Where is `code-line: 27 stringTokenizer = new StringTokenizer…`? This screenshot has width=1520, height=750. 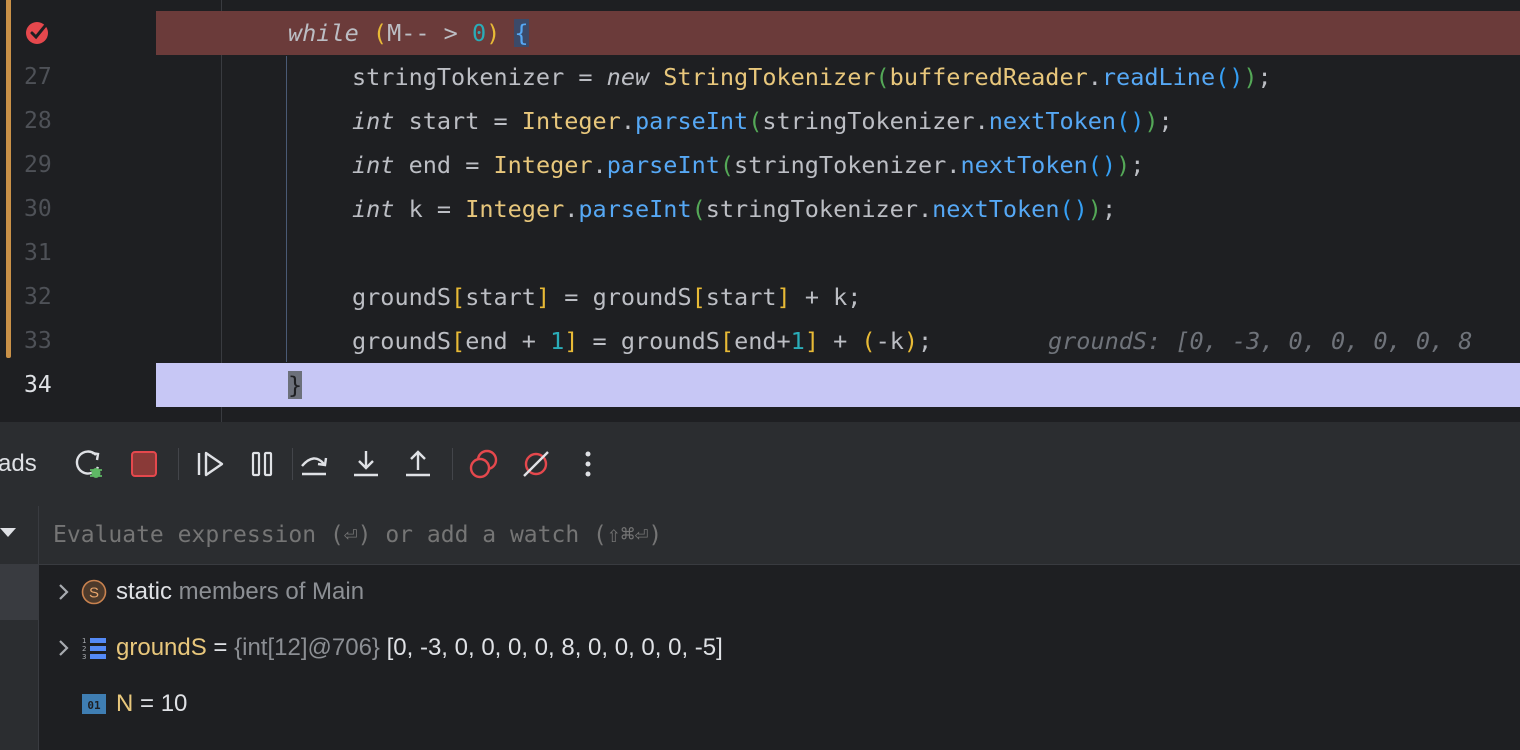
code-line: 27 stringTokenizer = new StringTokenizer… is located at coordinates (760, 77).